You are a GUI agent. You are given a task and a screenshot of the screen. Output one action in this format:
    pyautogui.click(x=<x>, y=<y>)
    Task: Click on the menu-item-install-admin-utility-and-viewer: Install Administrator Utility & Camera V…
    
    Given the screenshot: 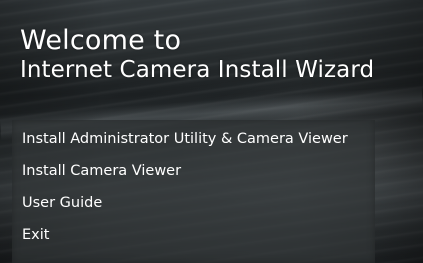 What is the action you would take?
    pyautogui.click(x=193, y=139)
    